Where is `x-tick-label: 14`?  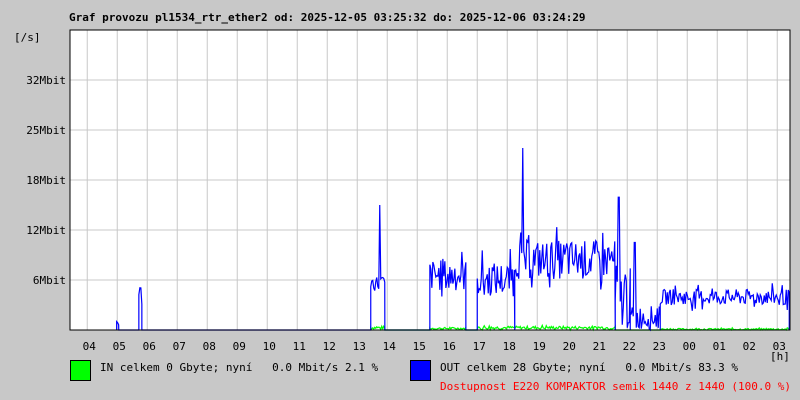
x-tick-label: 14 is located at coordinates (390, 346).